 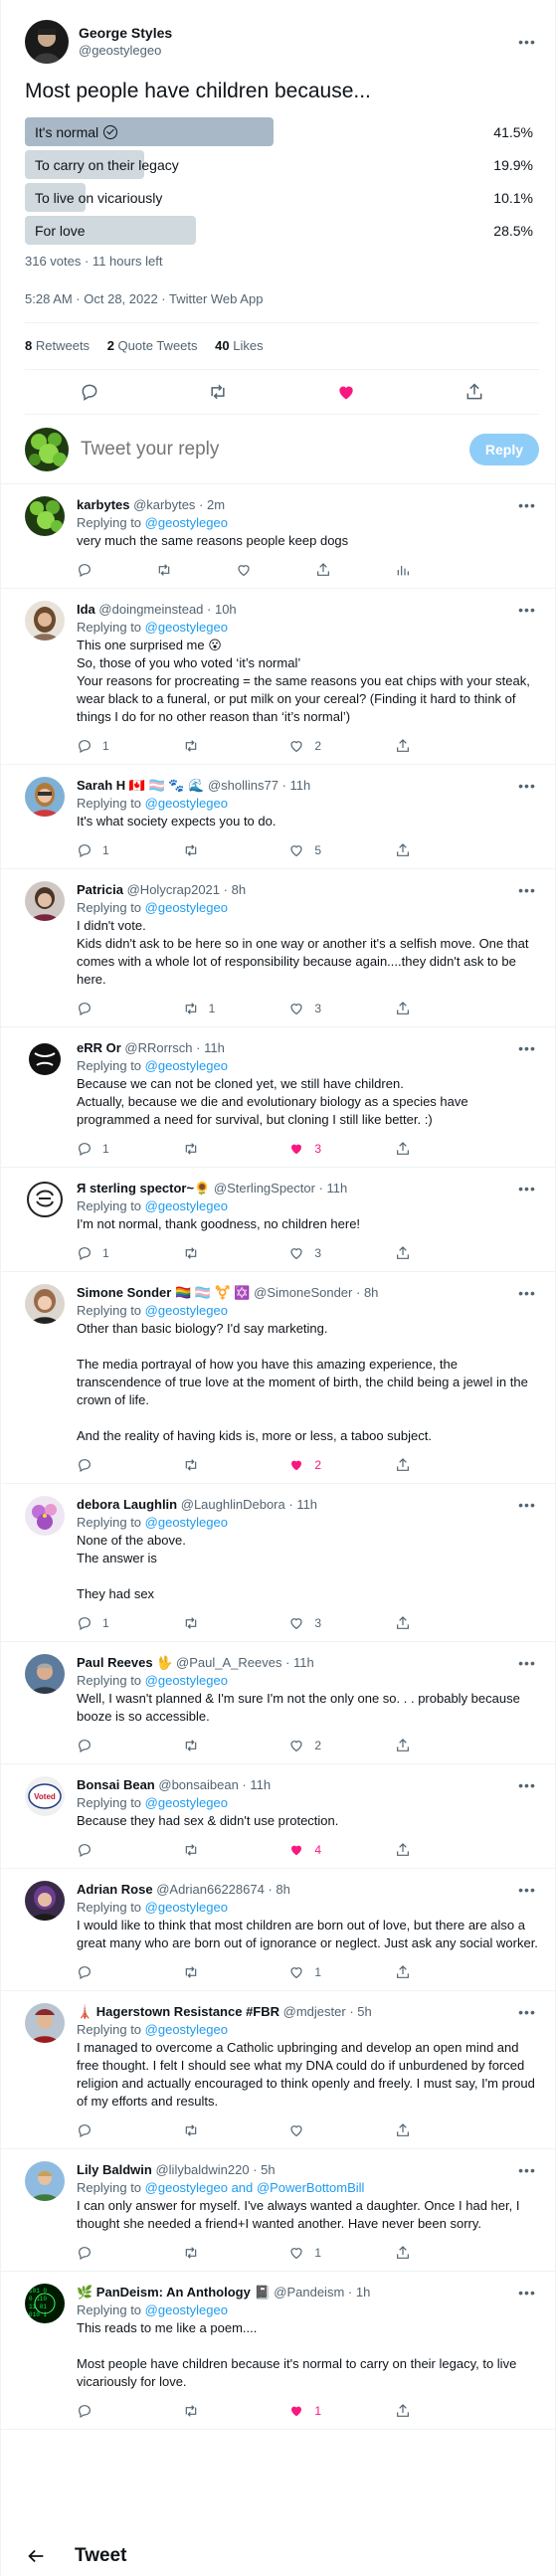 What do you see at coordinates (45, 2303) in the screenshot?
I see `avatar: 101 00 110 11 01 010 1` at bounding box center [45, 2303].